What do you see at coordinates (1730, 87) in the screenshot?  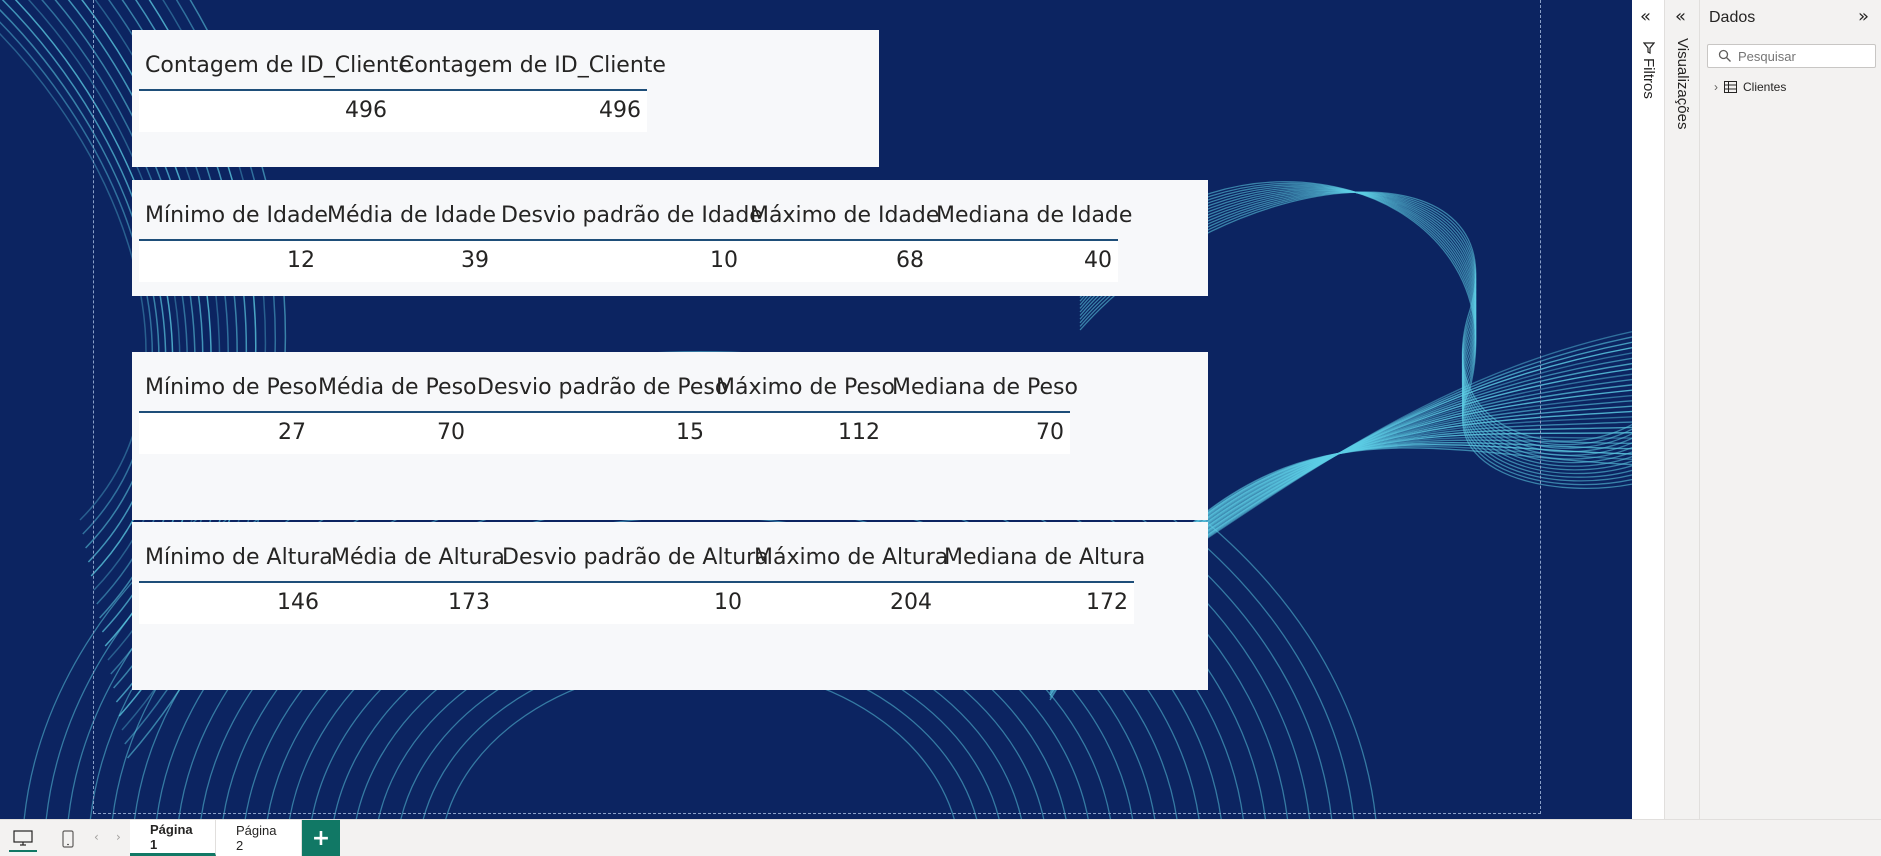 I see `table-icon` at bounding box center [1730, 87].